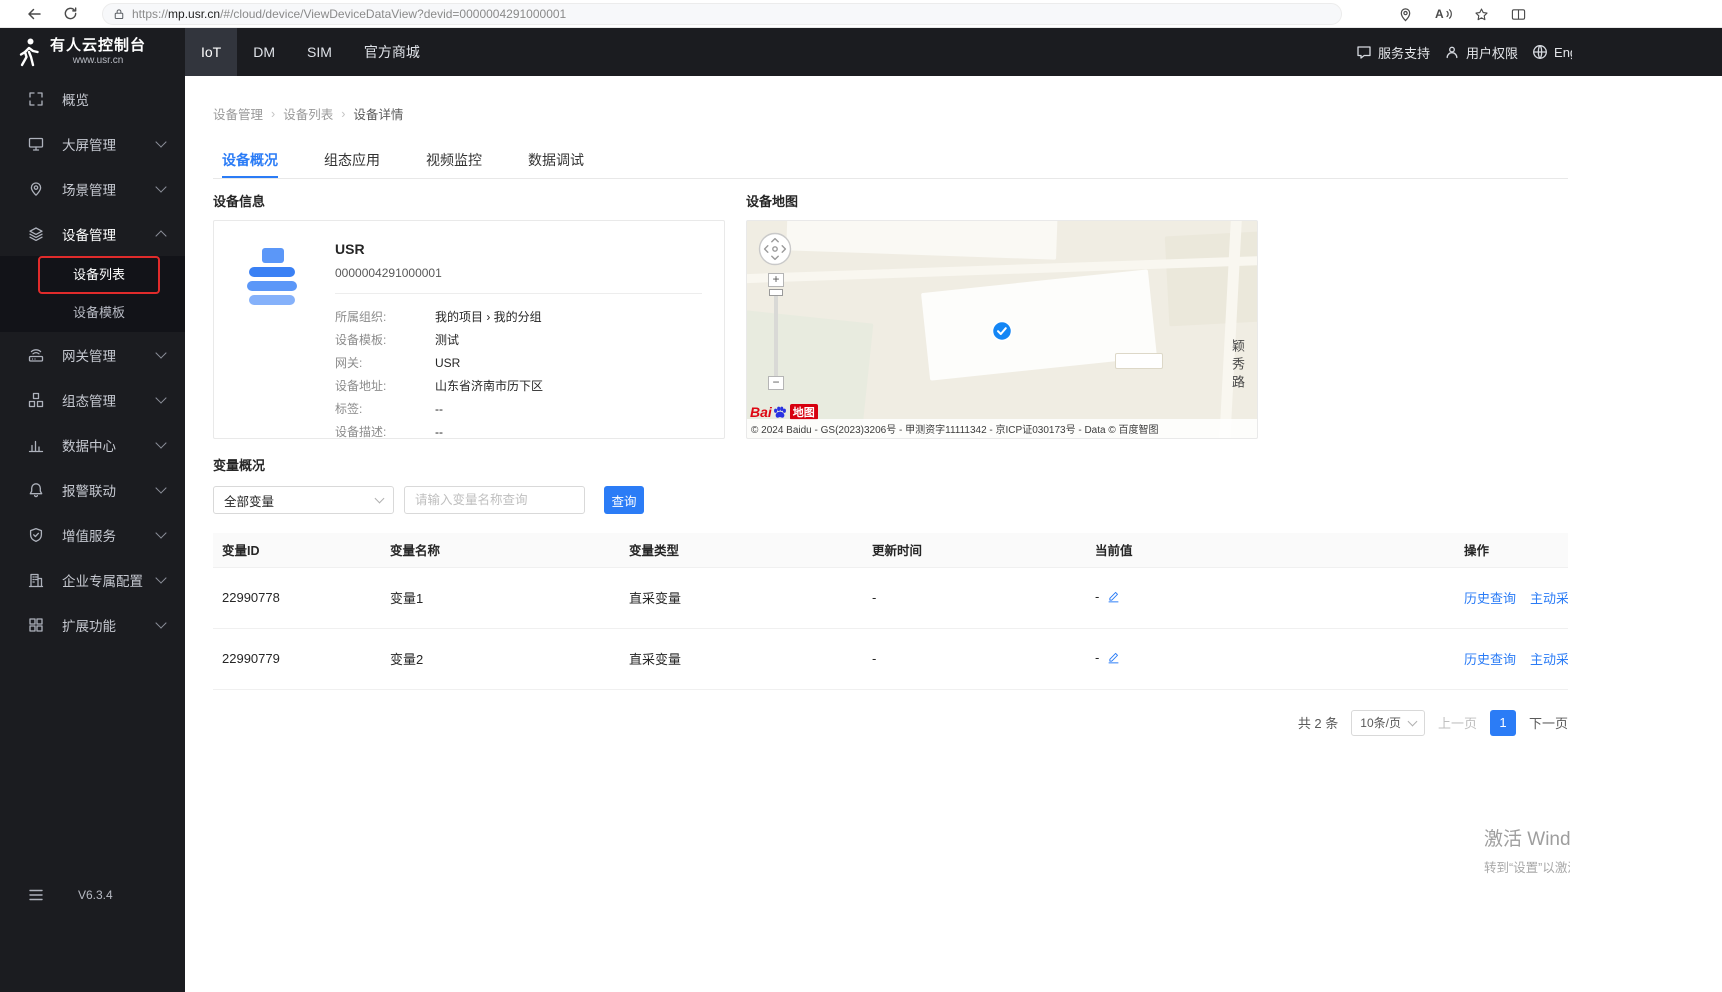 The width and height of the screenshot is (1722, 992). I want to click on device-field-label: 网关:, so click(349, 363).